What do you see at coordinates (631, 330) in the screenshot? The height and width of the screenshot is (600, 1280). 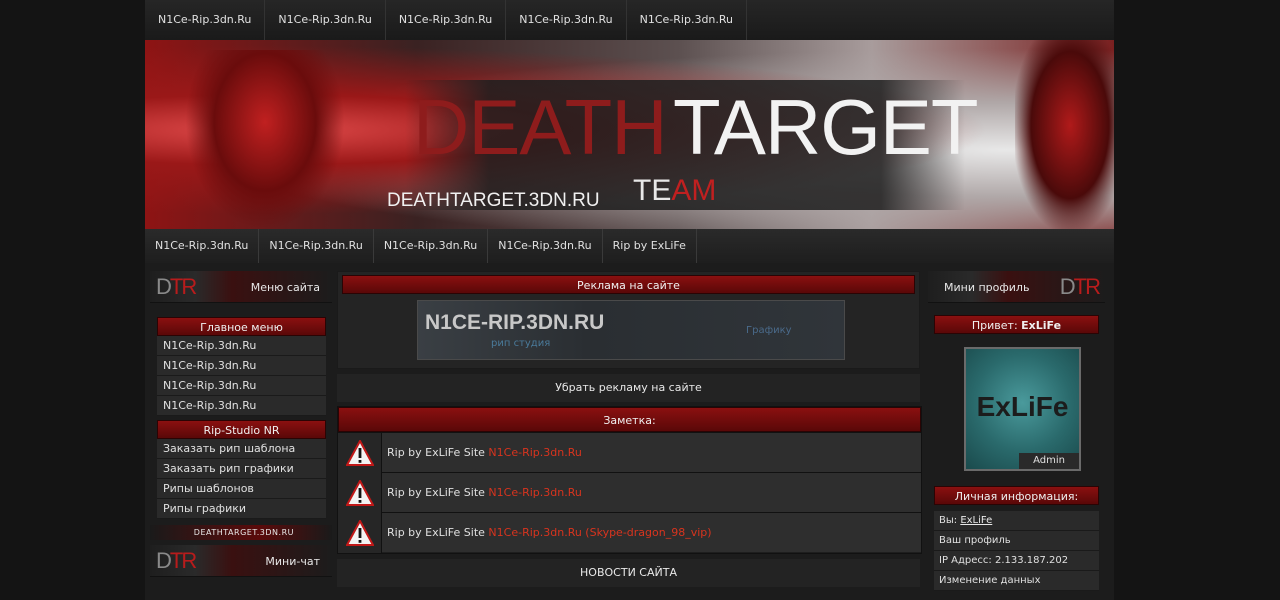 I see `ad-banner: N1CE-RIP.3DN.RU рип студия Графику` at bounding box center [631, 330].